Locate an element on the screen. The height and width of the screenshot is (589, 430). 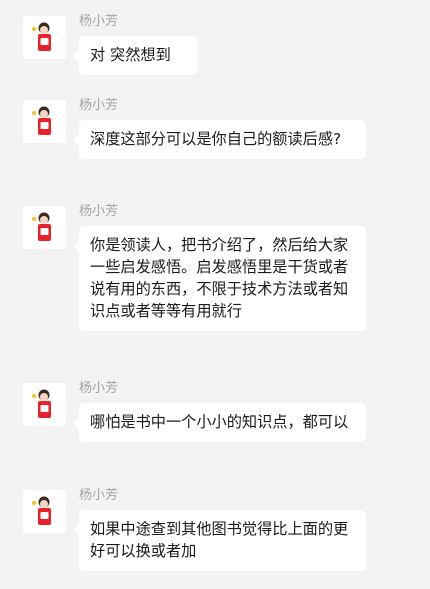
message-bubble: 如果中途查到其他图书觉得比上面的更好可以换或者加 is located at coordinates (219, 540).